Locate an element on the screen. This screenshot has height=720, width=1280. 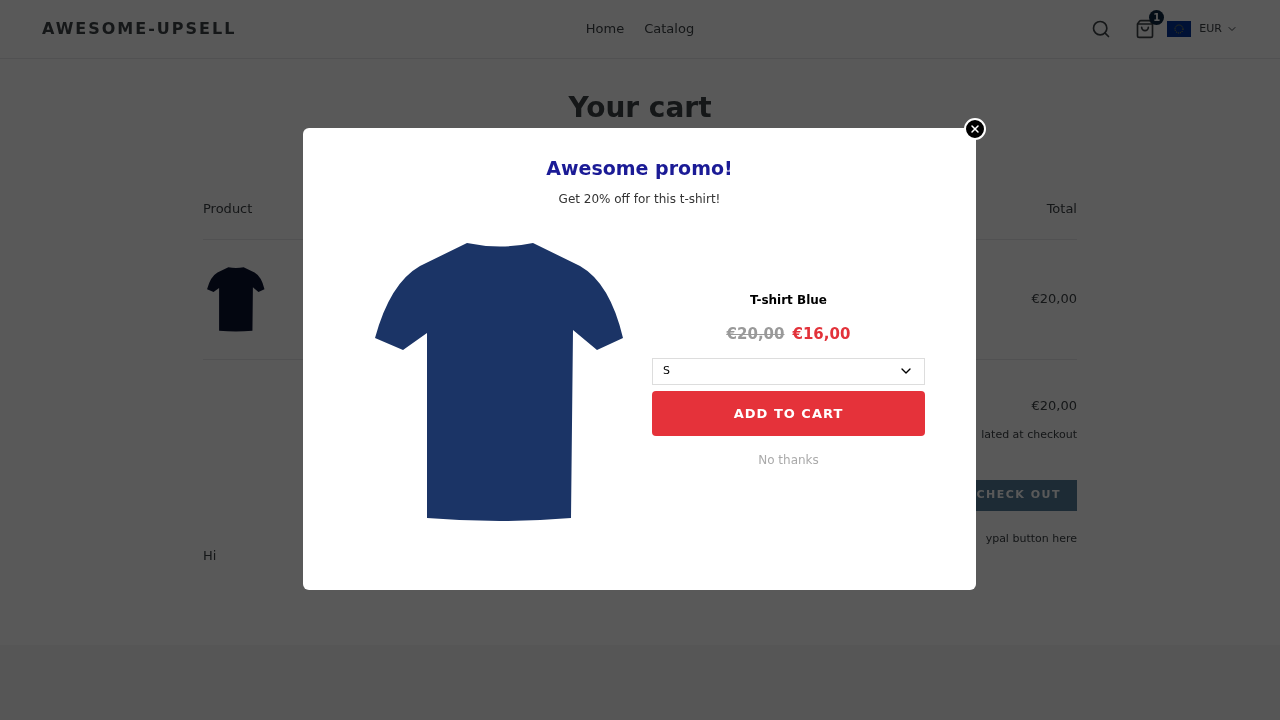
line-total: €20,00 is located at coordinates (1054, 299).